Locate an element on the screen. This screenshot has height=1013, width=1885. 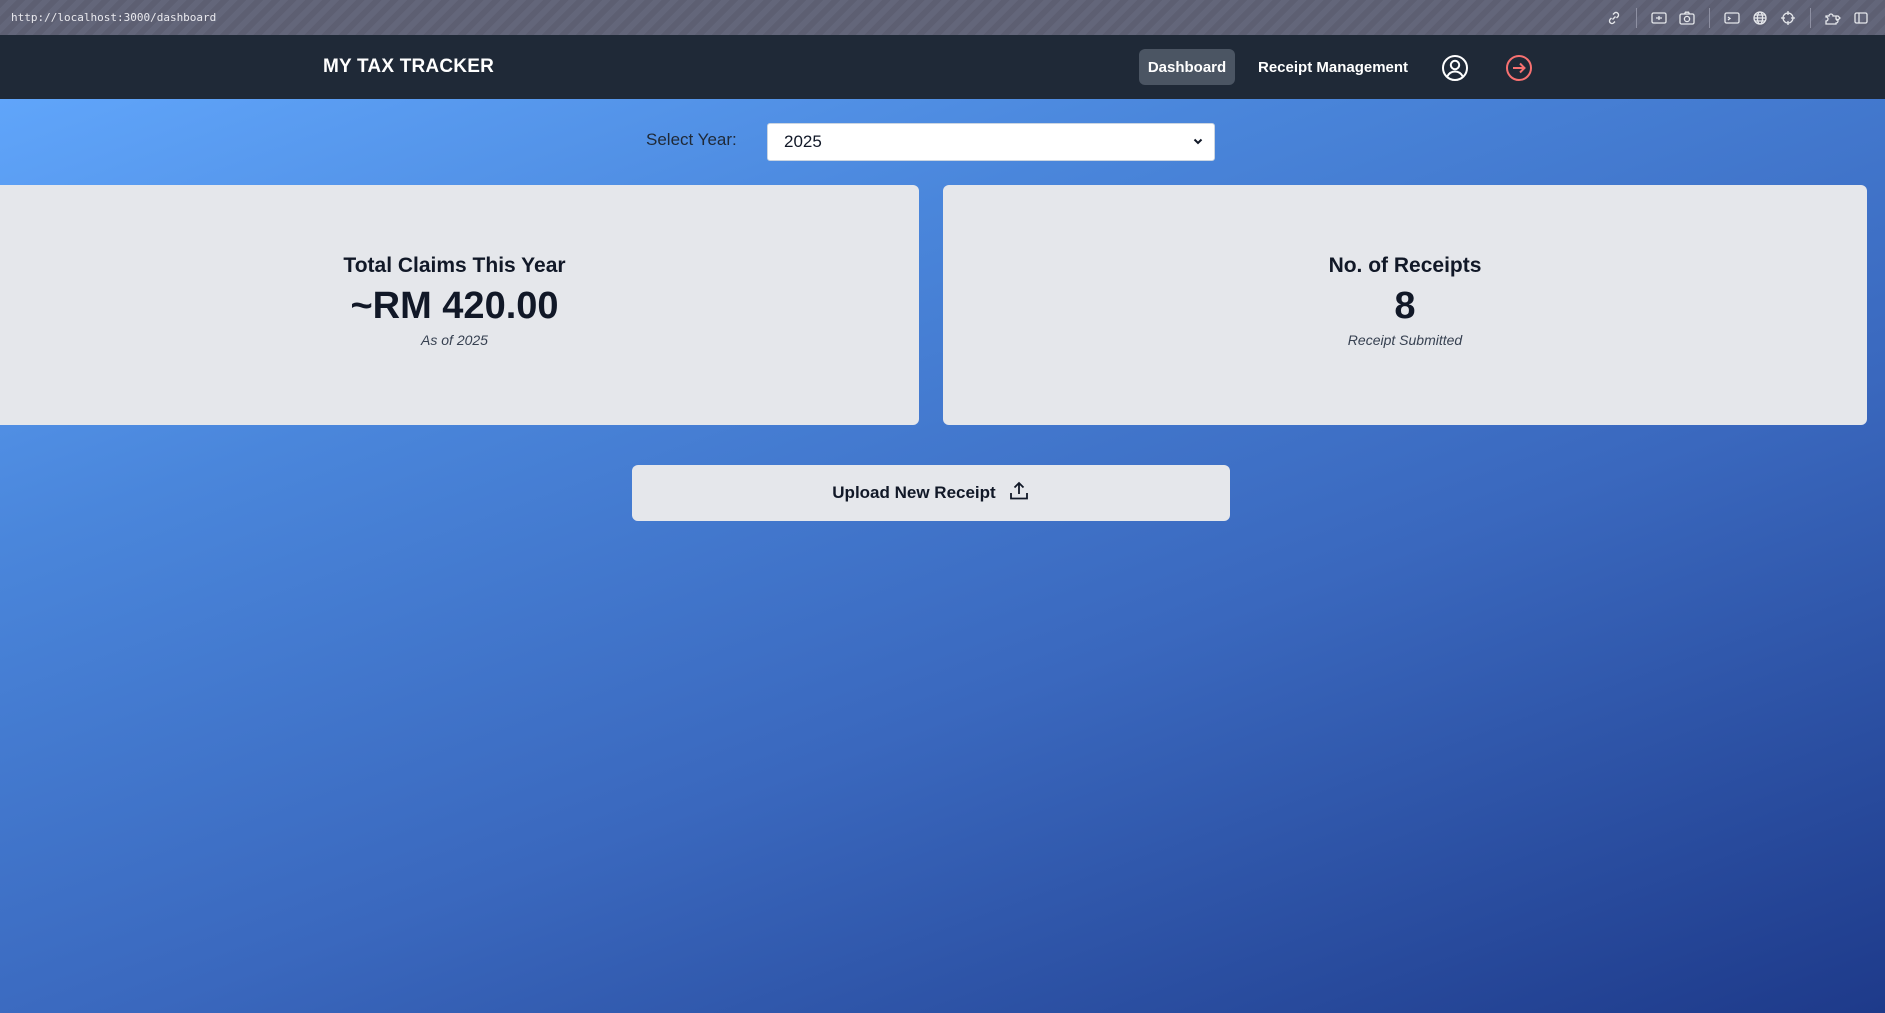
total-claims-title: Total Claims This Year is located at coordinates (454, 265).